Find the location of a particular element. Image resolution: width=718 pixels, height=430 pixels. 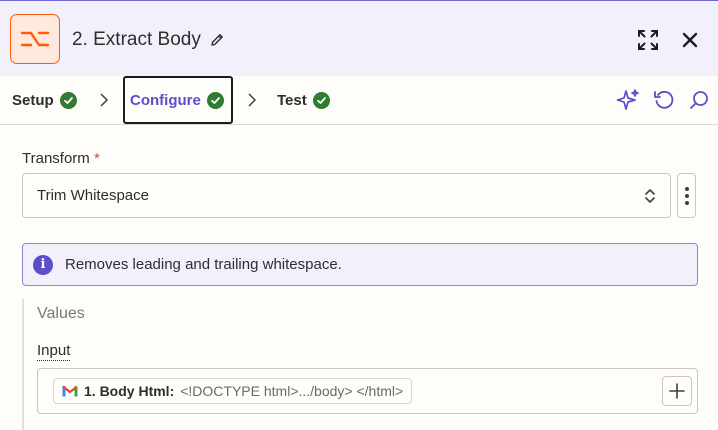

step-title-area: 2. Extract Body is located at coordinates (148, 40).